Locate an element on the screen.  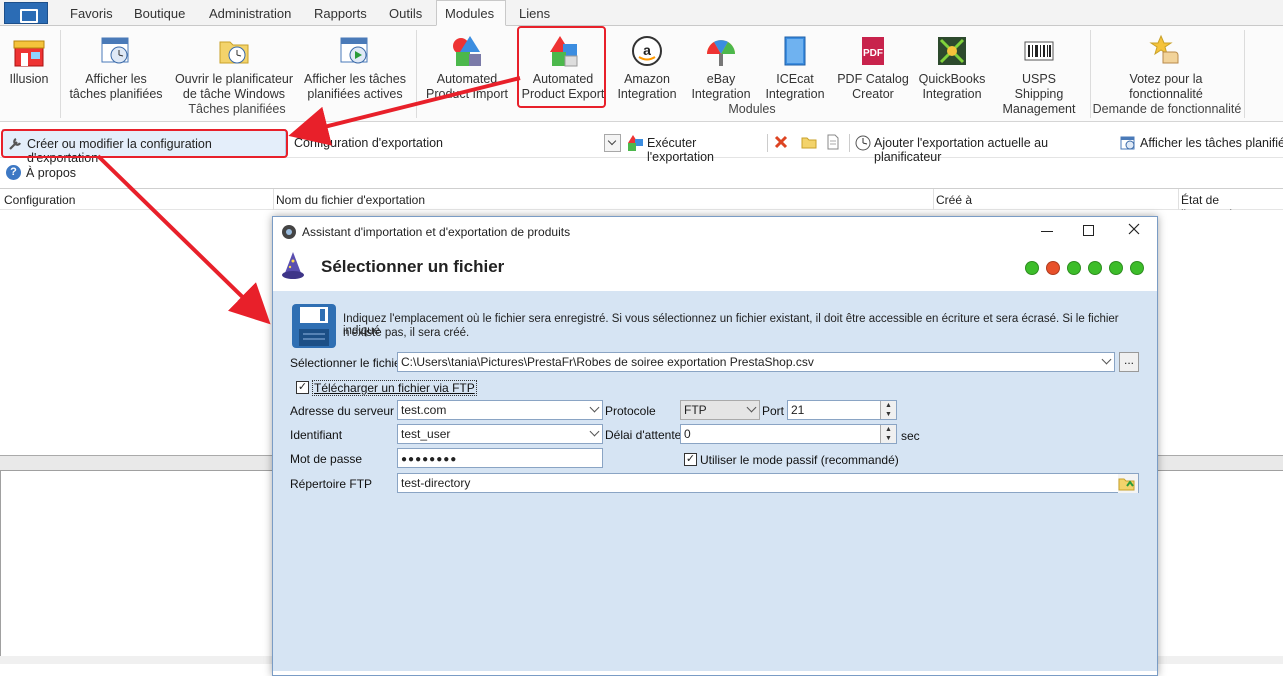
arrow-config-to-dialog is located at coordinates (183, 239).